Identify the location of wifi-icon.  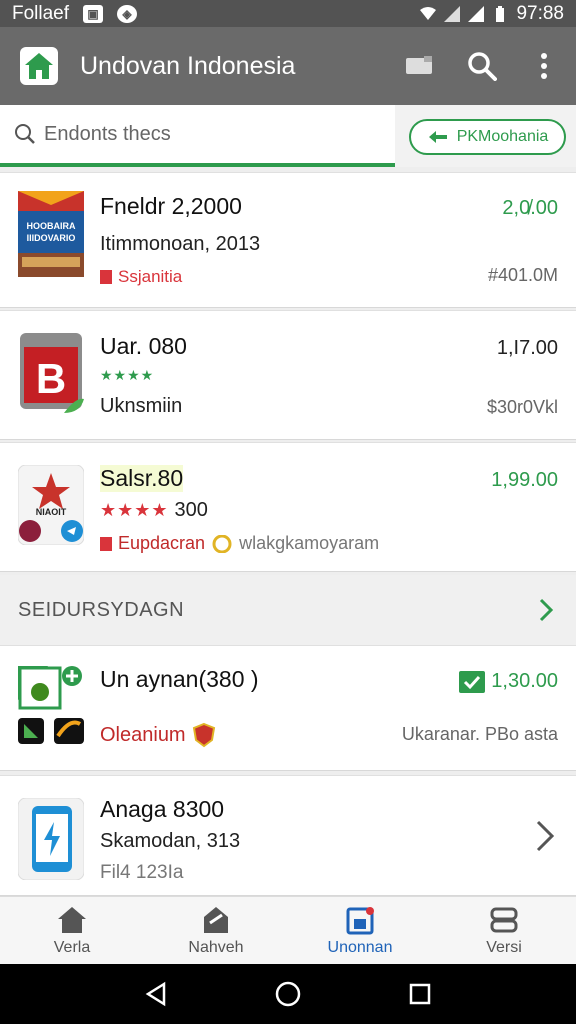
(428, 13).